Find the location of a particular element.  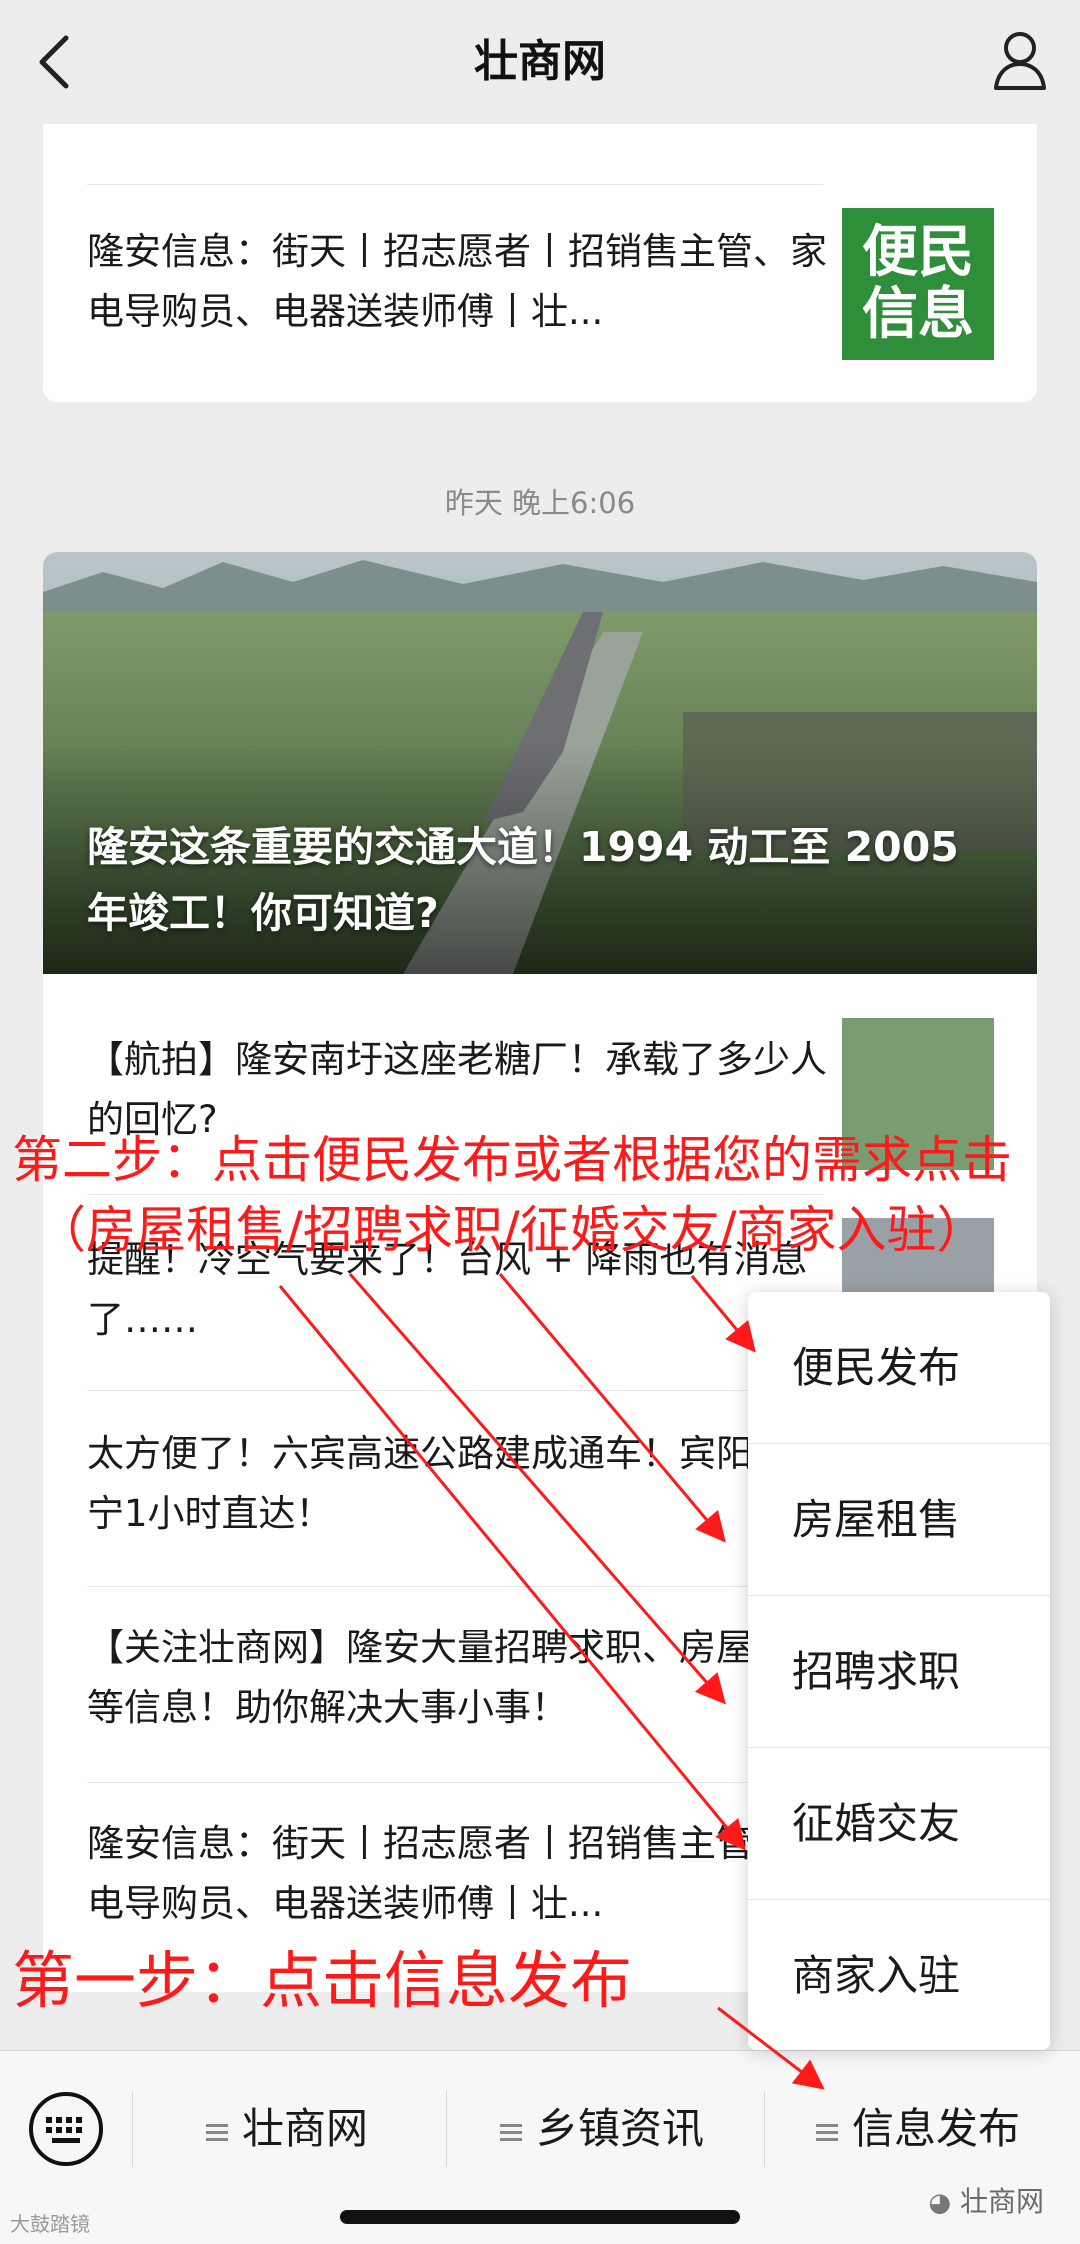

annotation-step2-line2: （房屋租售/招聘求职/征婚交友/商家入驻） is located at coordinates (511, 1230).